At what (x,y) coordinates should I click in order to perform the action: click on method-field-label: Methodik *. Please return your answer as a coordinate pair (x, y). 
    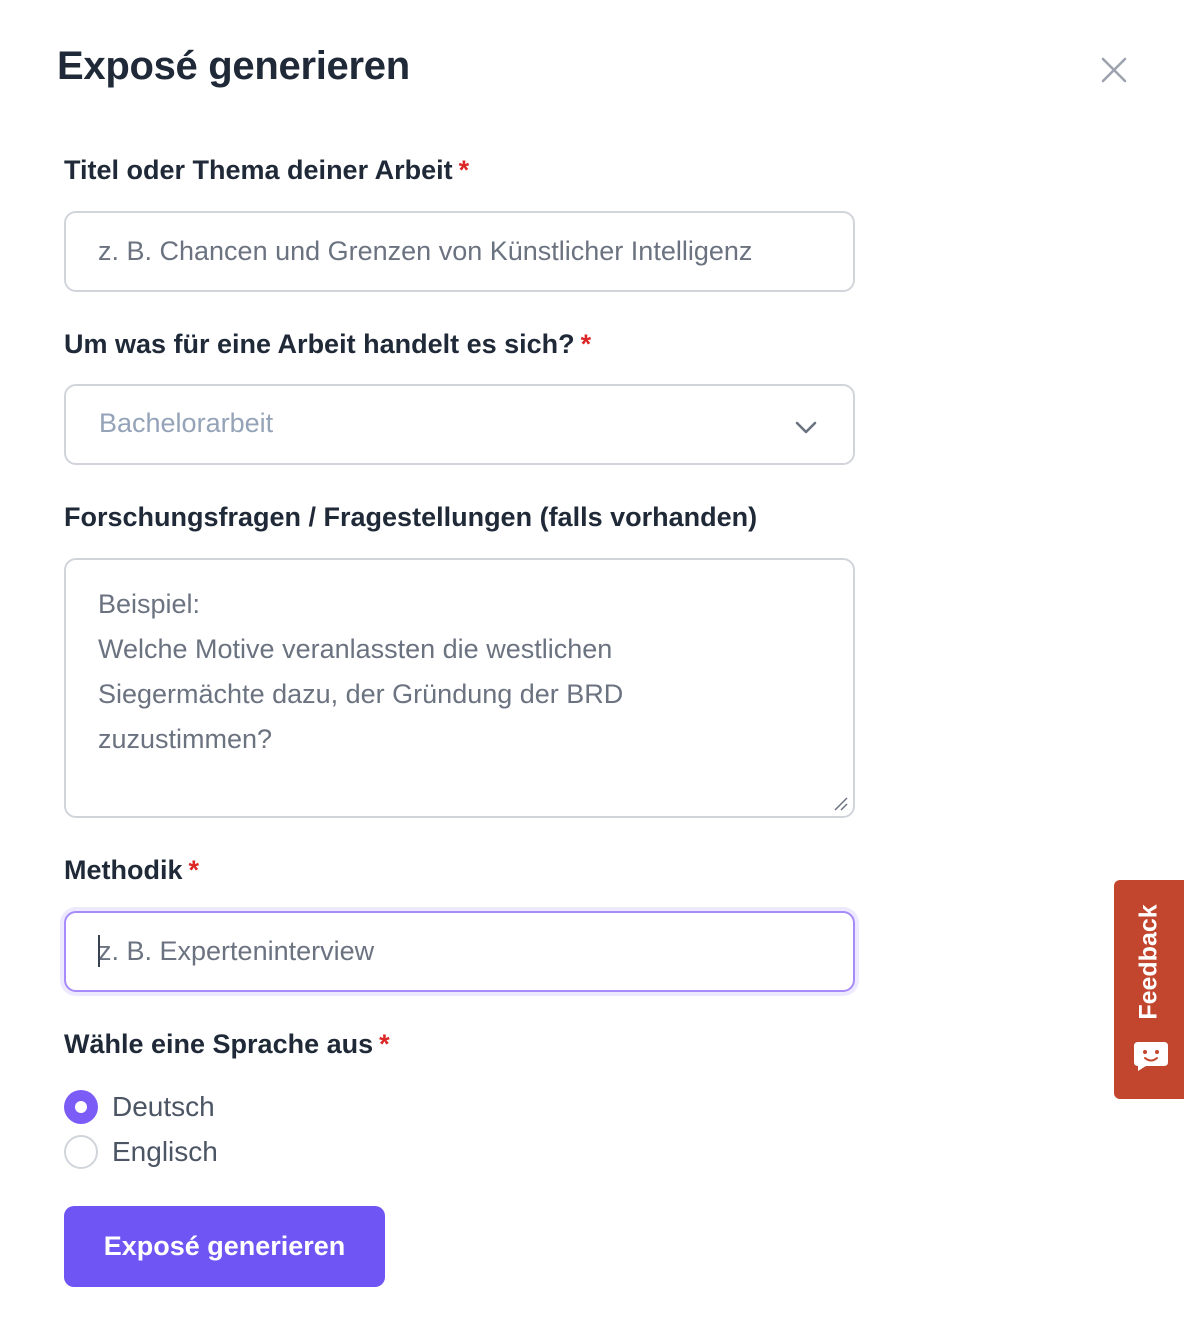
    Looking at the image, I should click on (132, 870).